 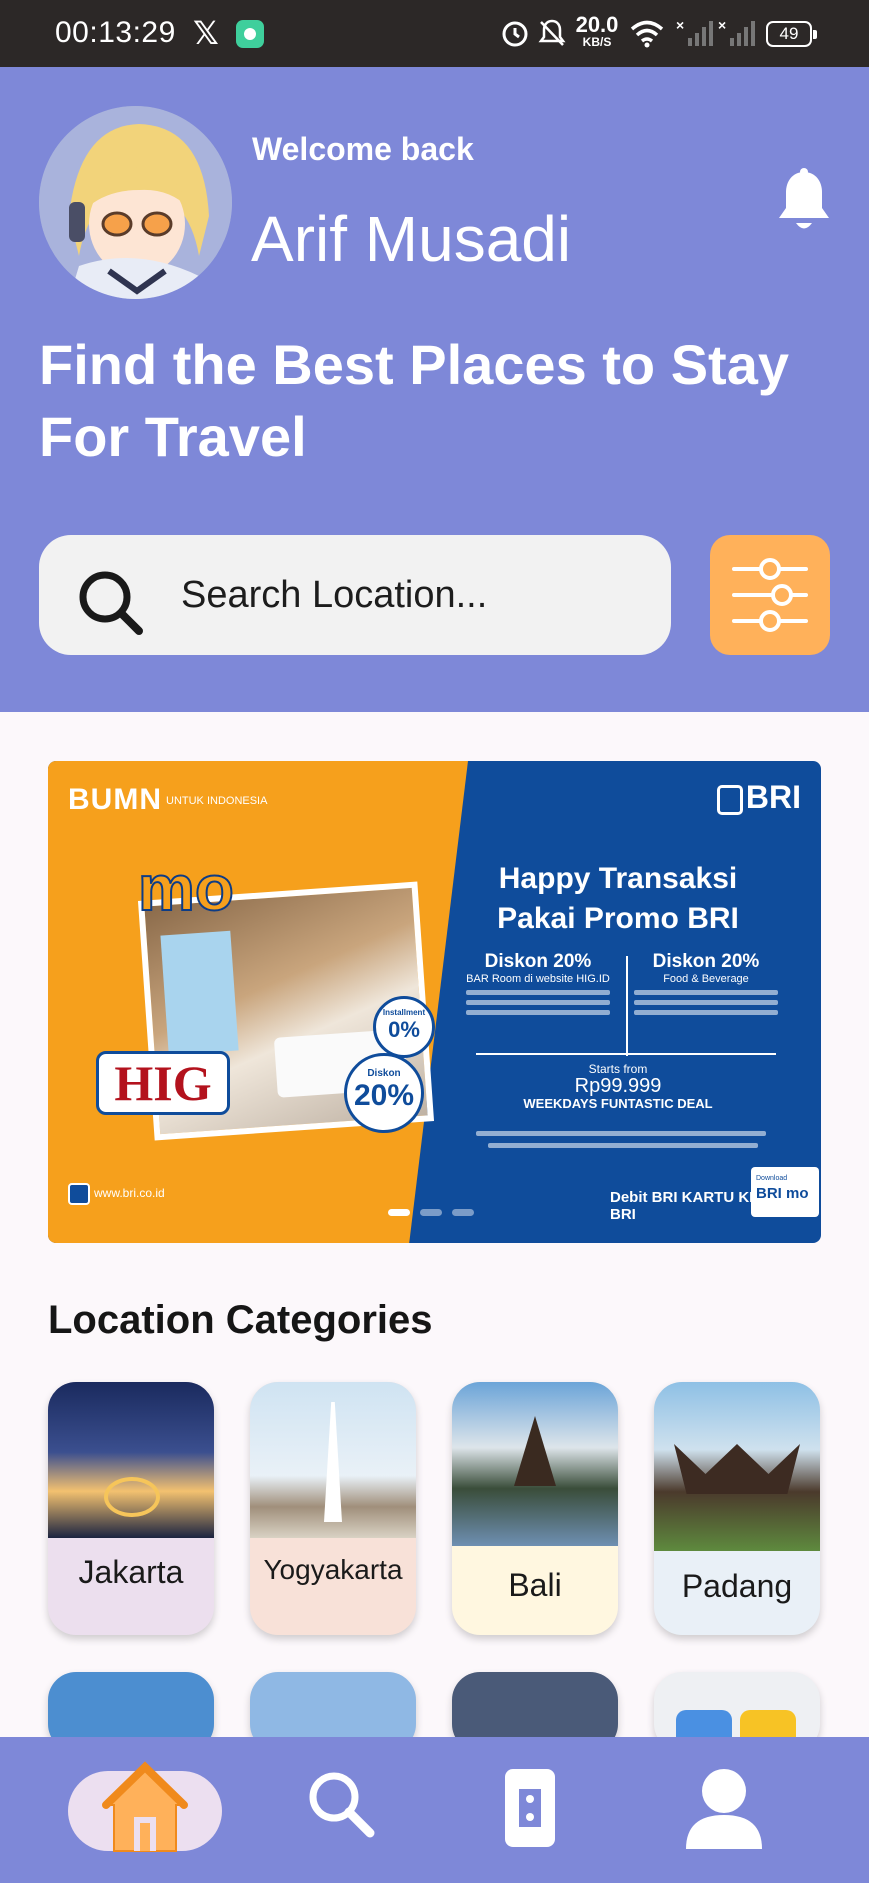 What do you see at coordinates (618, 898) in the screenshot?
I see `promo-title: Happy Transaksi Pakai Promo BRI` at bounding box center [618, 898].